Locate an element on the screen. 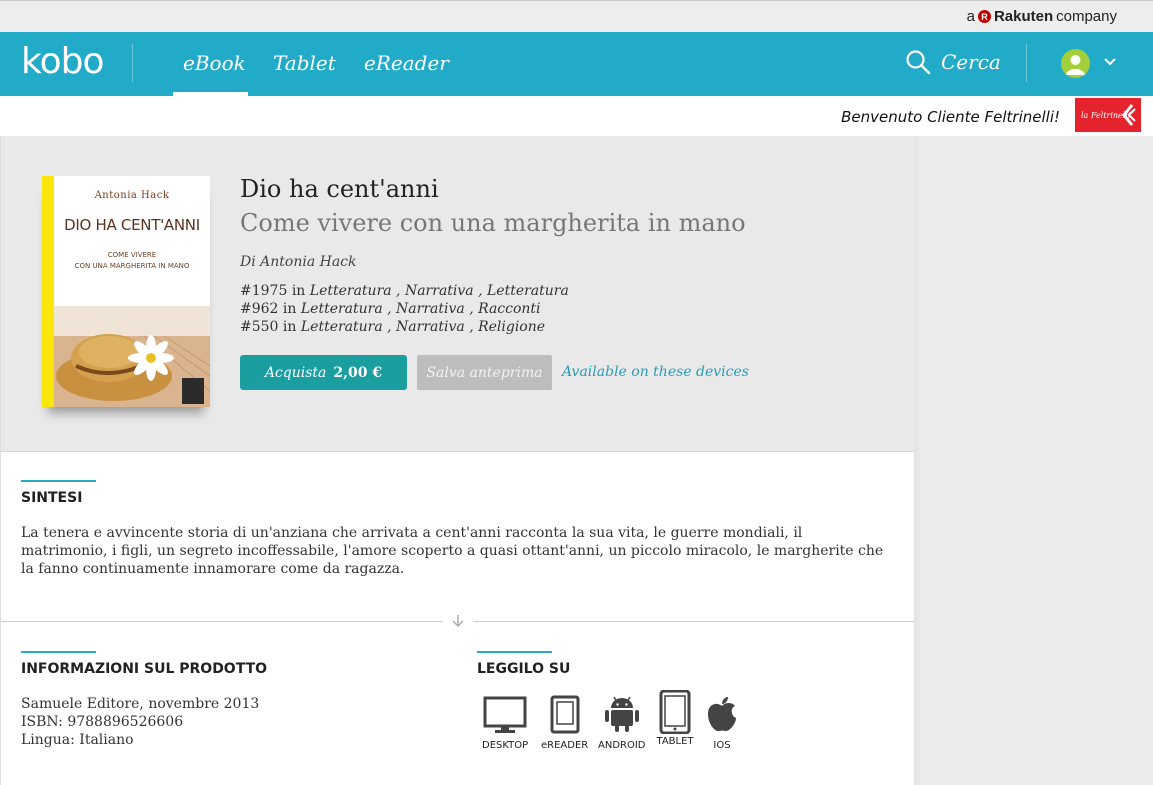  device-label: eREADER is located at coordinates (565, 745).